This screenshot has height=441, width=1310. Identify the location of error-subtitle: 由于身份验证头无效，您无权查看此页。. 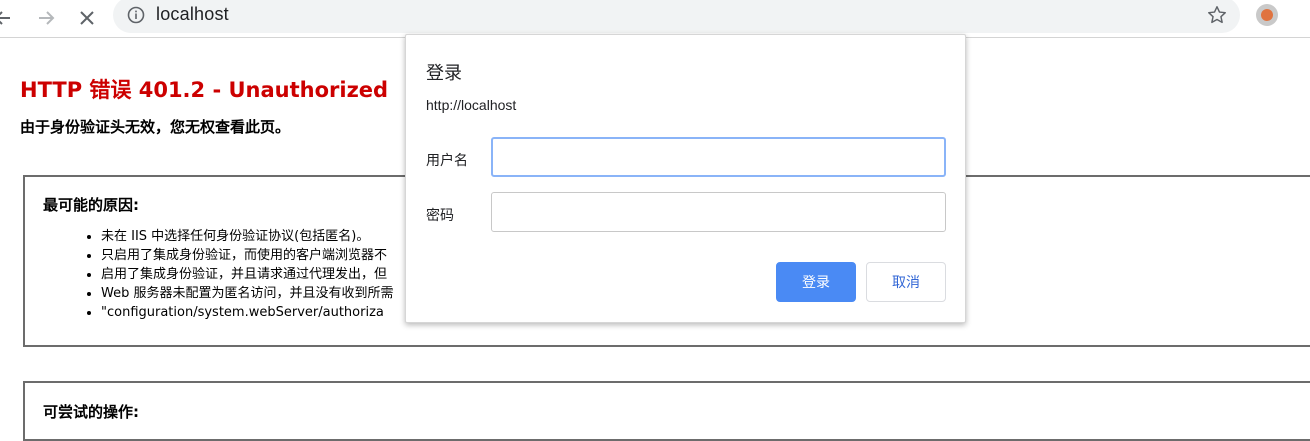
(155, 127).